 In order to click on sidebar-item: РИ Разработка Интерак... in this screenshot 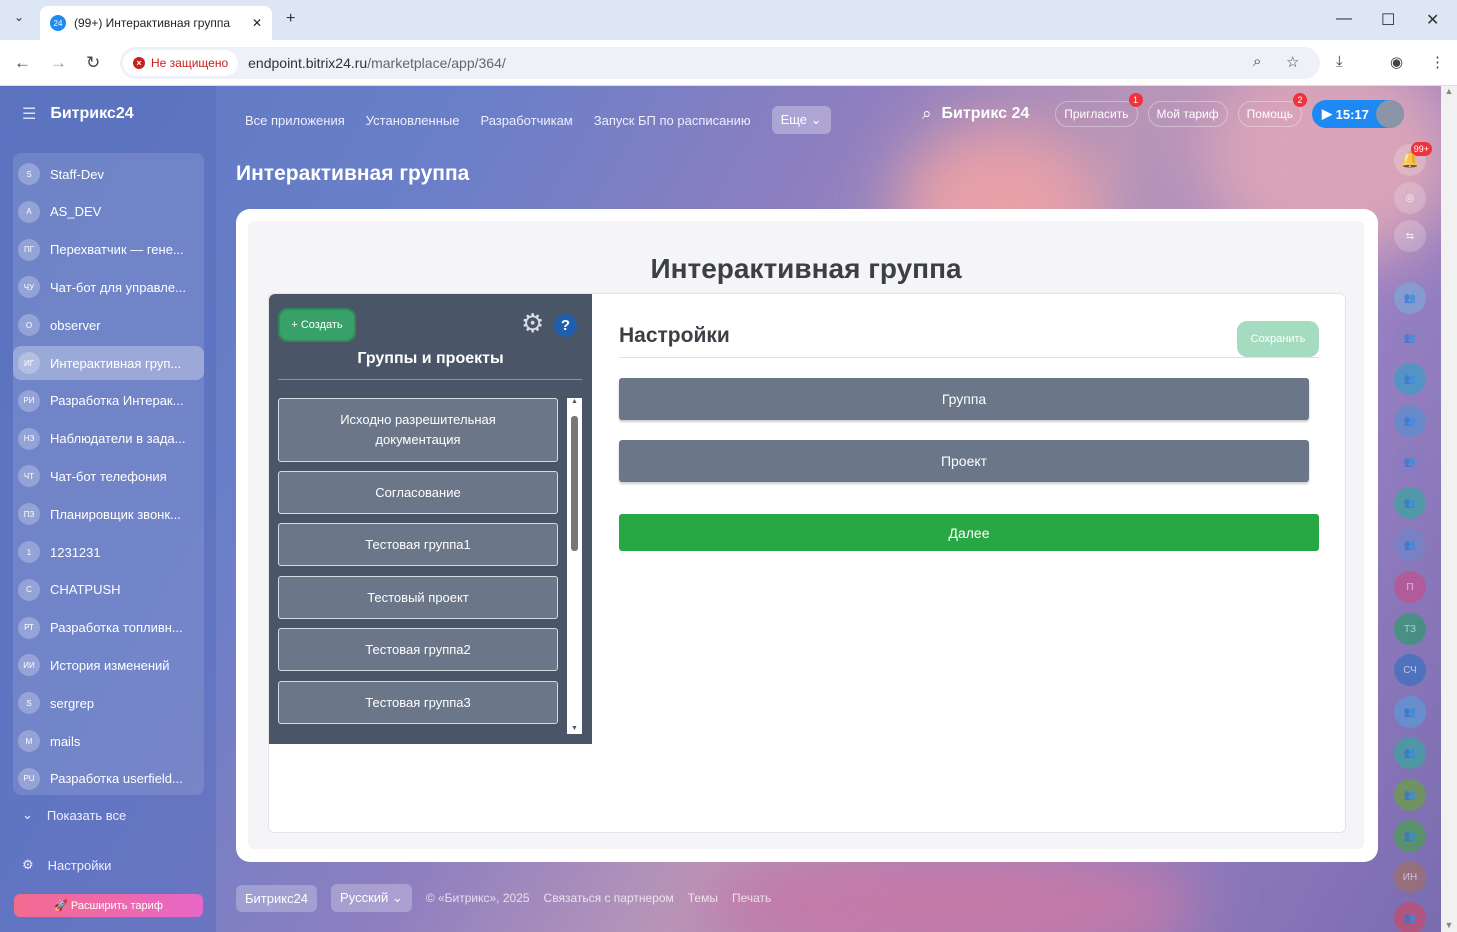, I will do `click(108, 401)`.